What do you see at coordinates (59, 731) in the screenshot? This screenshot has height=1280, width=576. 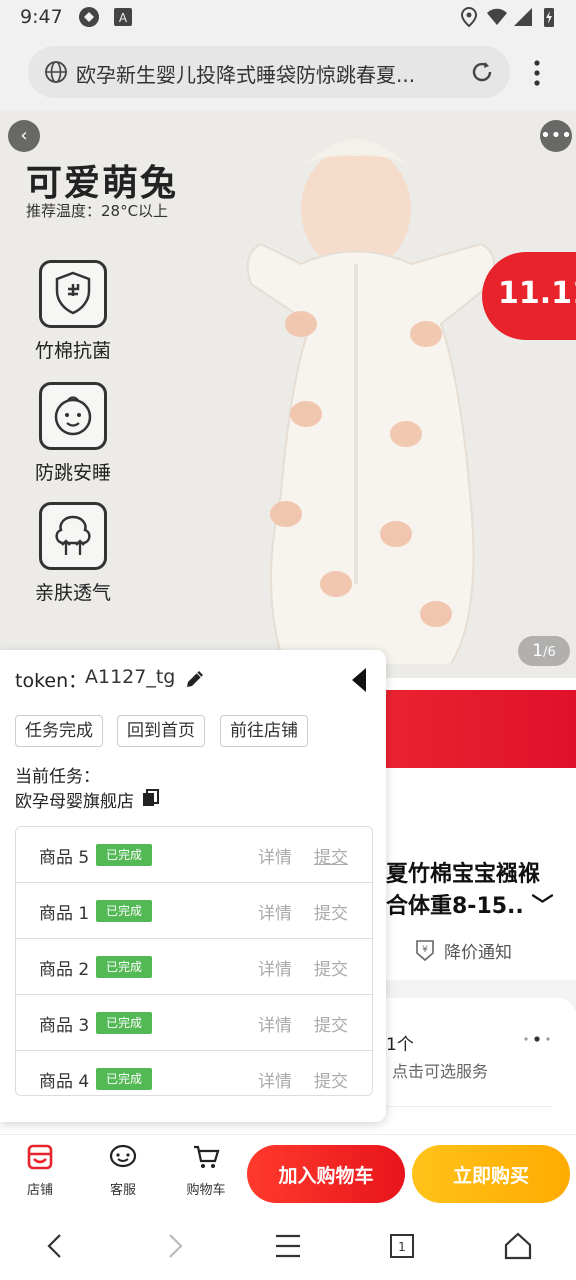 I see `task-complete-button: 任务完成` at bounding box center [59, 731].